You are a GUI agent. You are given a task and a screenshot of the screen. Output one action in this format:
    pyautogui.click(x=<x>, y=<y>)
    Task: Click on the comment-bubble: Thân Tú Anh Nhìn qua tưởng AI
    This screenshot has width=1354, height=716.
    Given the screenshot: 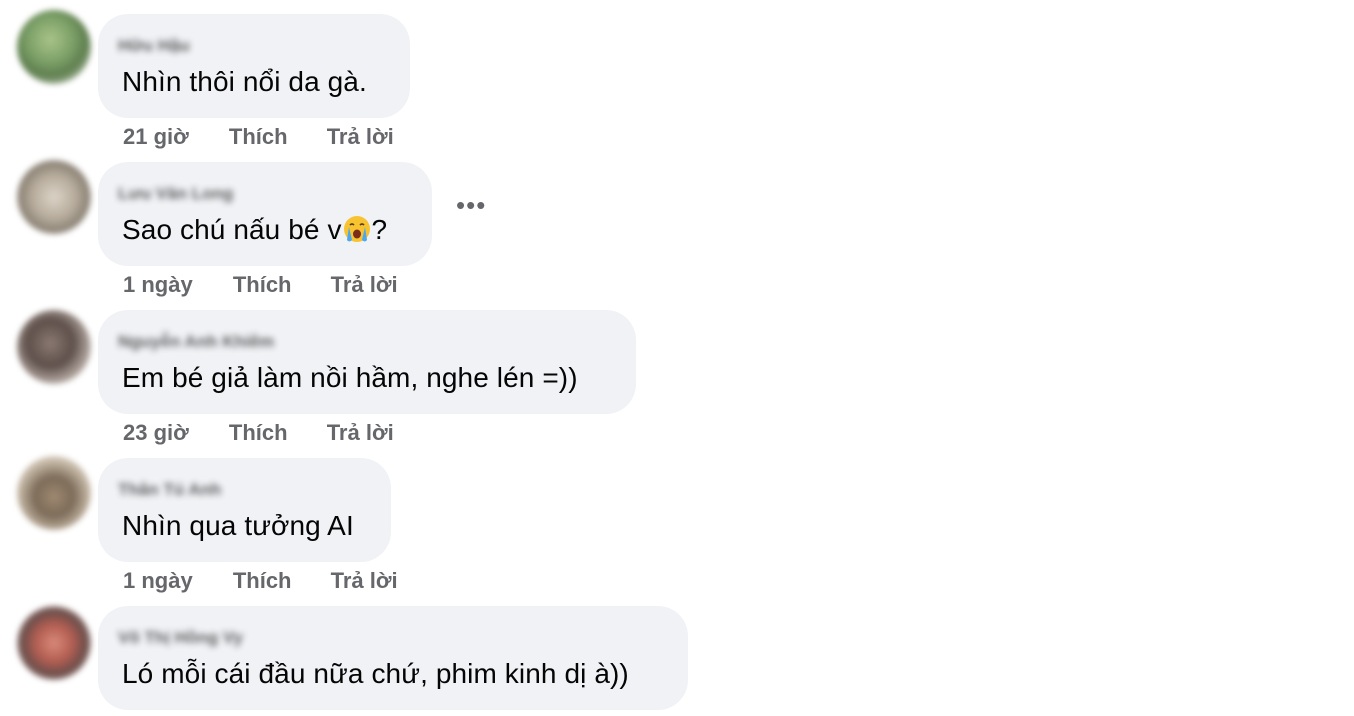 What is the action you would take?
    pyautogui.click(x=244, y=510)
    